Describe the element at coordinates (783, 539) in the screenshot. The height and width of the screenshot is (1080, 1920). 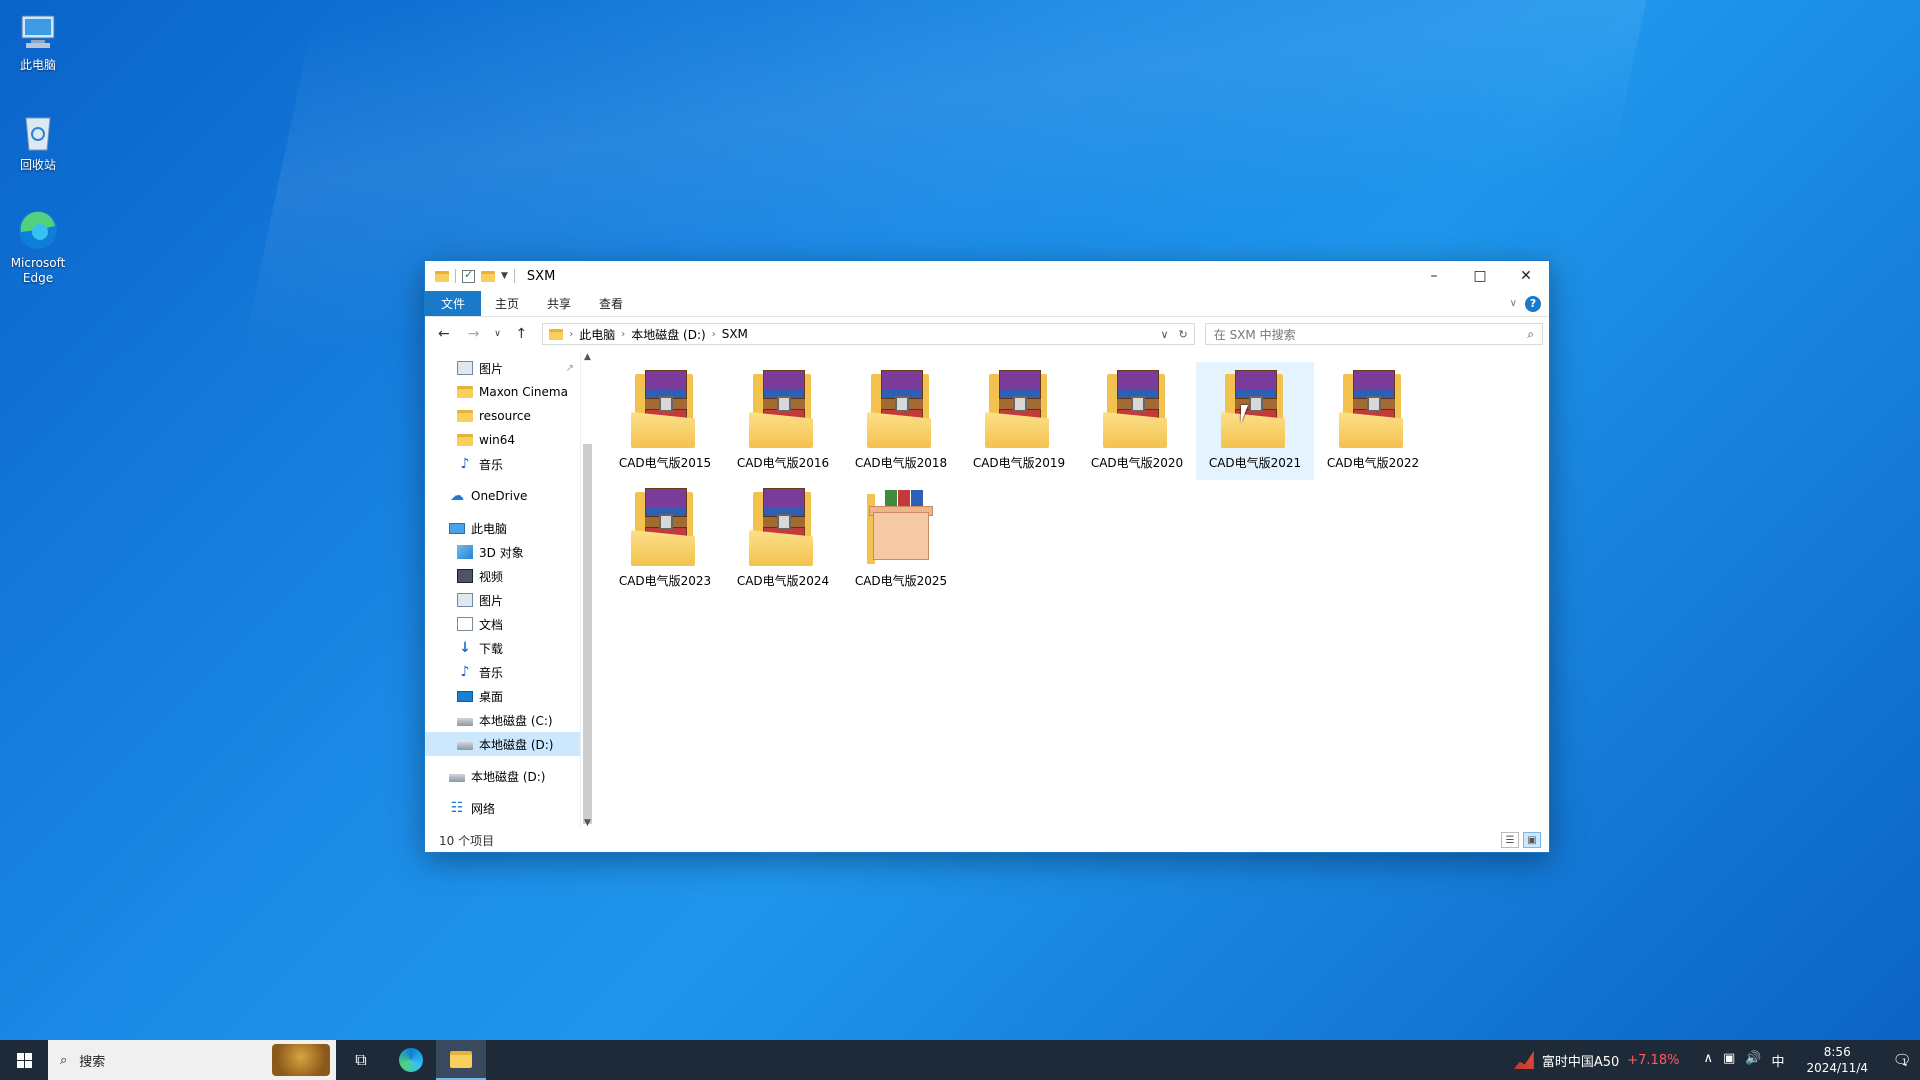
I see `file-item: CAD电气版2024` at that location.